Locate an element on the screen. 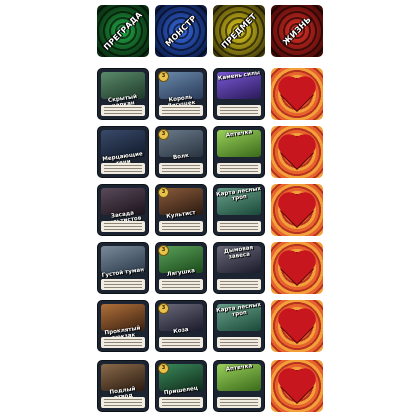  card-back-life: ЖИЗНЬ is located at coordinates (297, 31).